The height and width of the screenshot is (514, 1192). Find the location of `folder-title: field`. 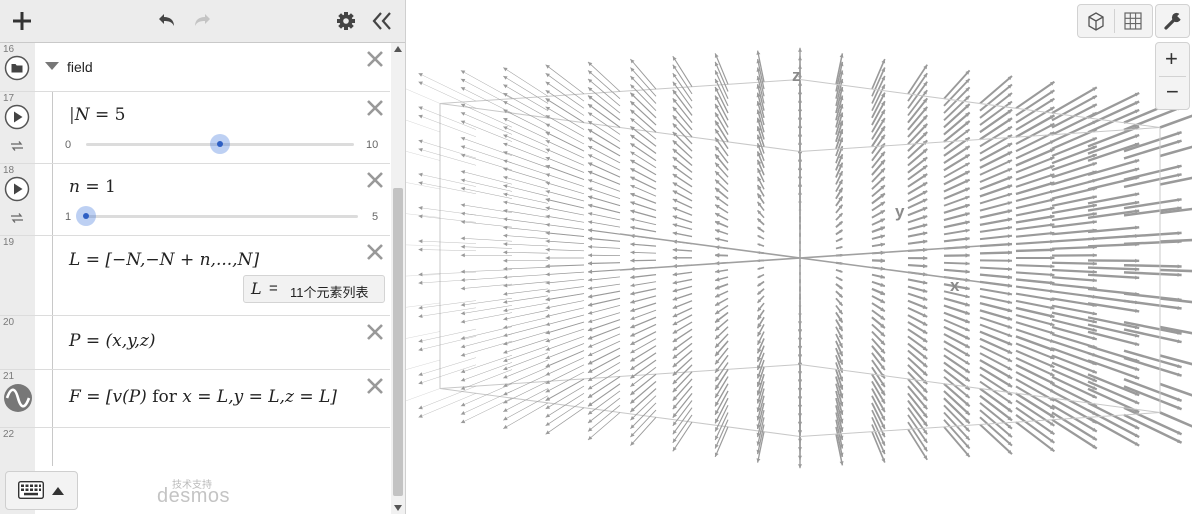

folder-title: field is located at coordinates (80, 67).